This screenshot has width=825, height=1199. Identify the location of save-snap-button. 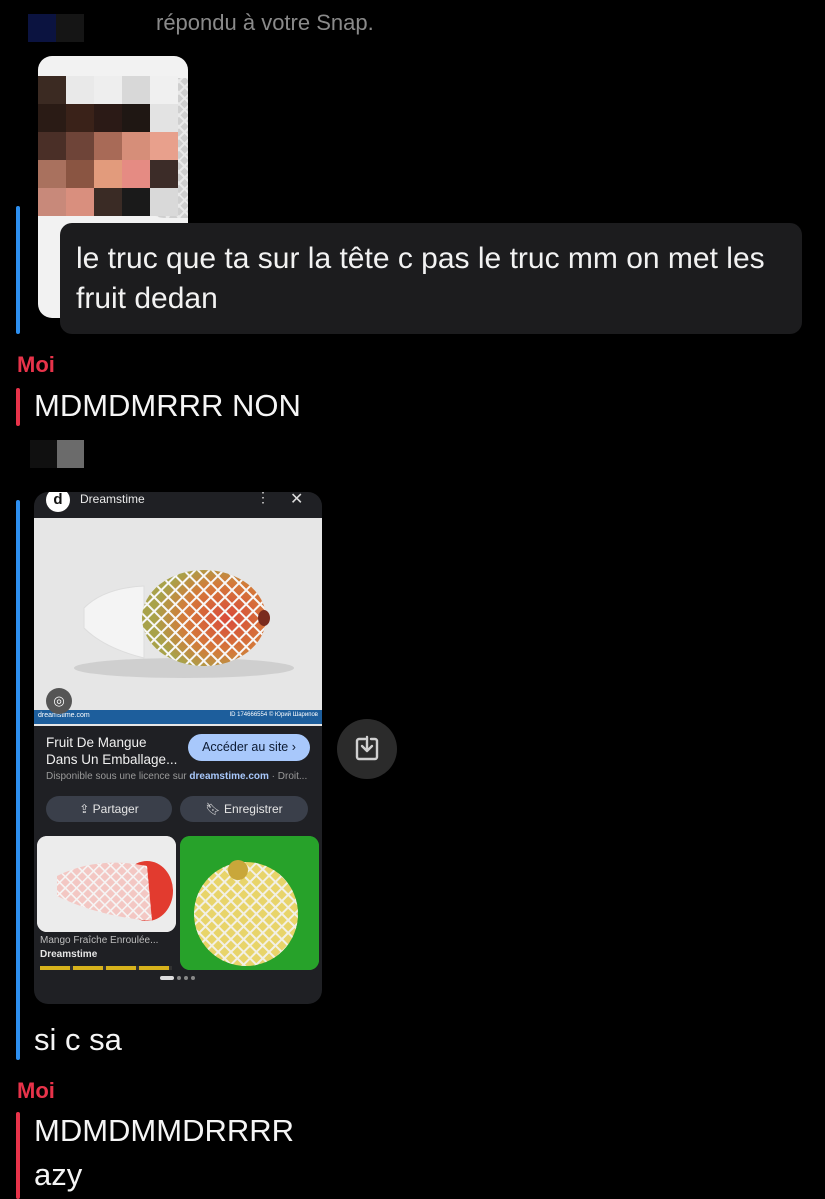
(367, 749).